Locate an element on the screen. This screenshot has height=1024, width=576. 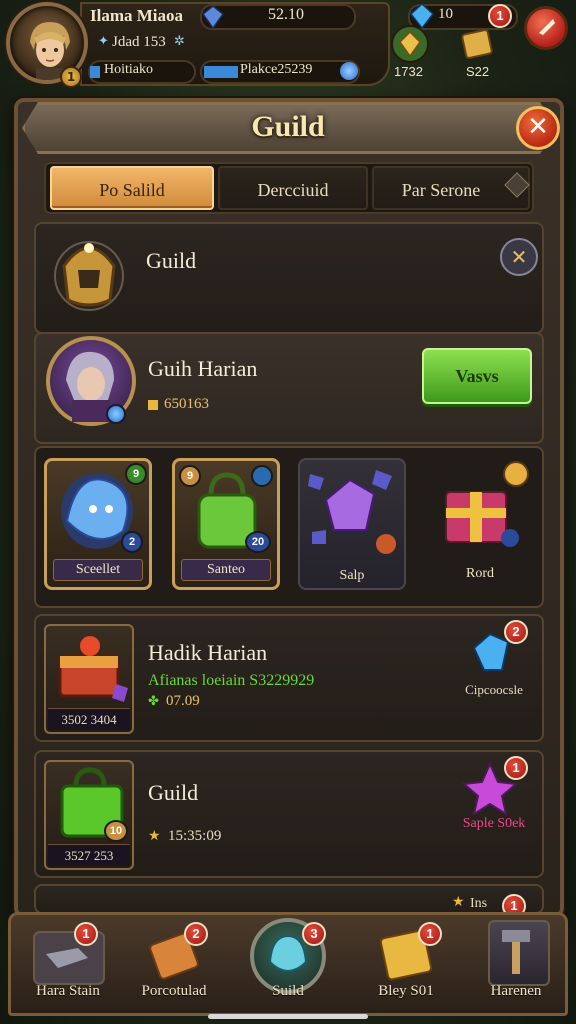
gift-box-icon is located at coordinates (487, 504).